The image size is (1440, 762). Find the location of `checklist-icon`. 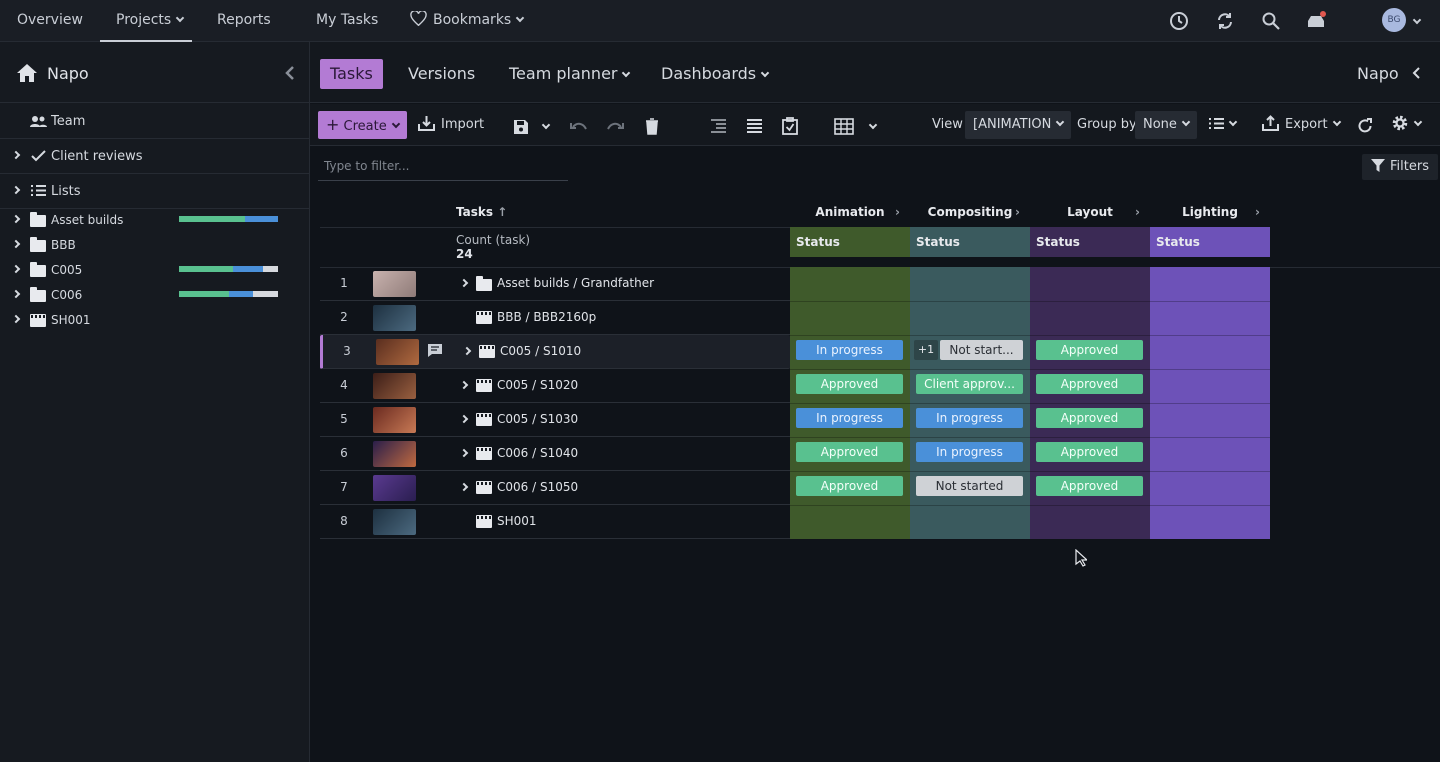

checklist-icon is located at coordinates (790, 126).